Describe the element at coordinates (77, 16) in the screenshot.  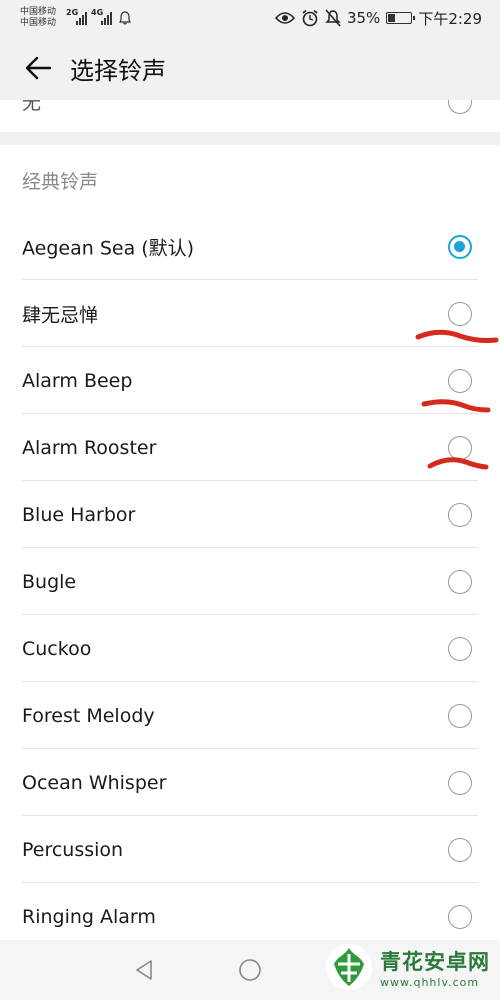
I see `signal-1-icon: 2G` at that location.